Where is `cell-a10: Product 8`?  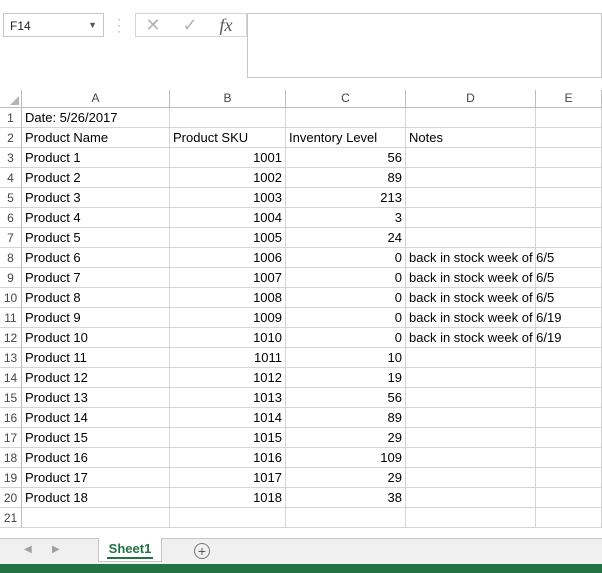 cell-a10: Product 8 is located at coordinates (96, 298).